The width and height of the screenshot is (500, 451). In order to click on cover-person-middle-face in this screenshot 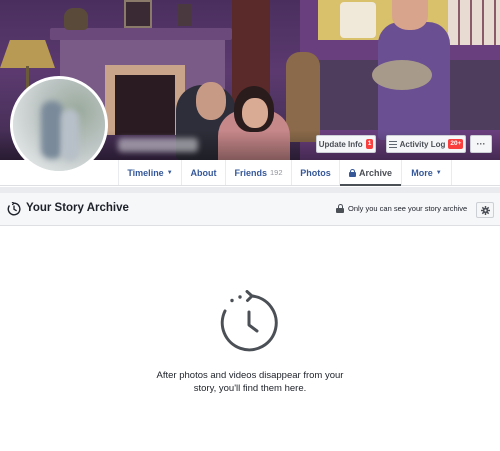, I will do `click(255, 113)`.